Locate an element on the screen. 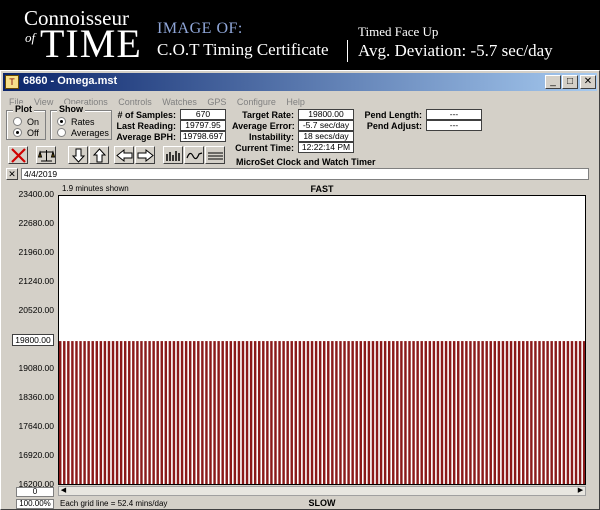  date-bar: ✕ 4/4/2019 is located at coordinates (300, 174).